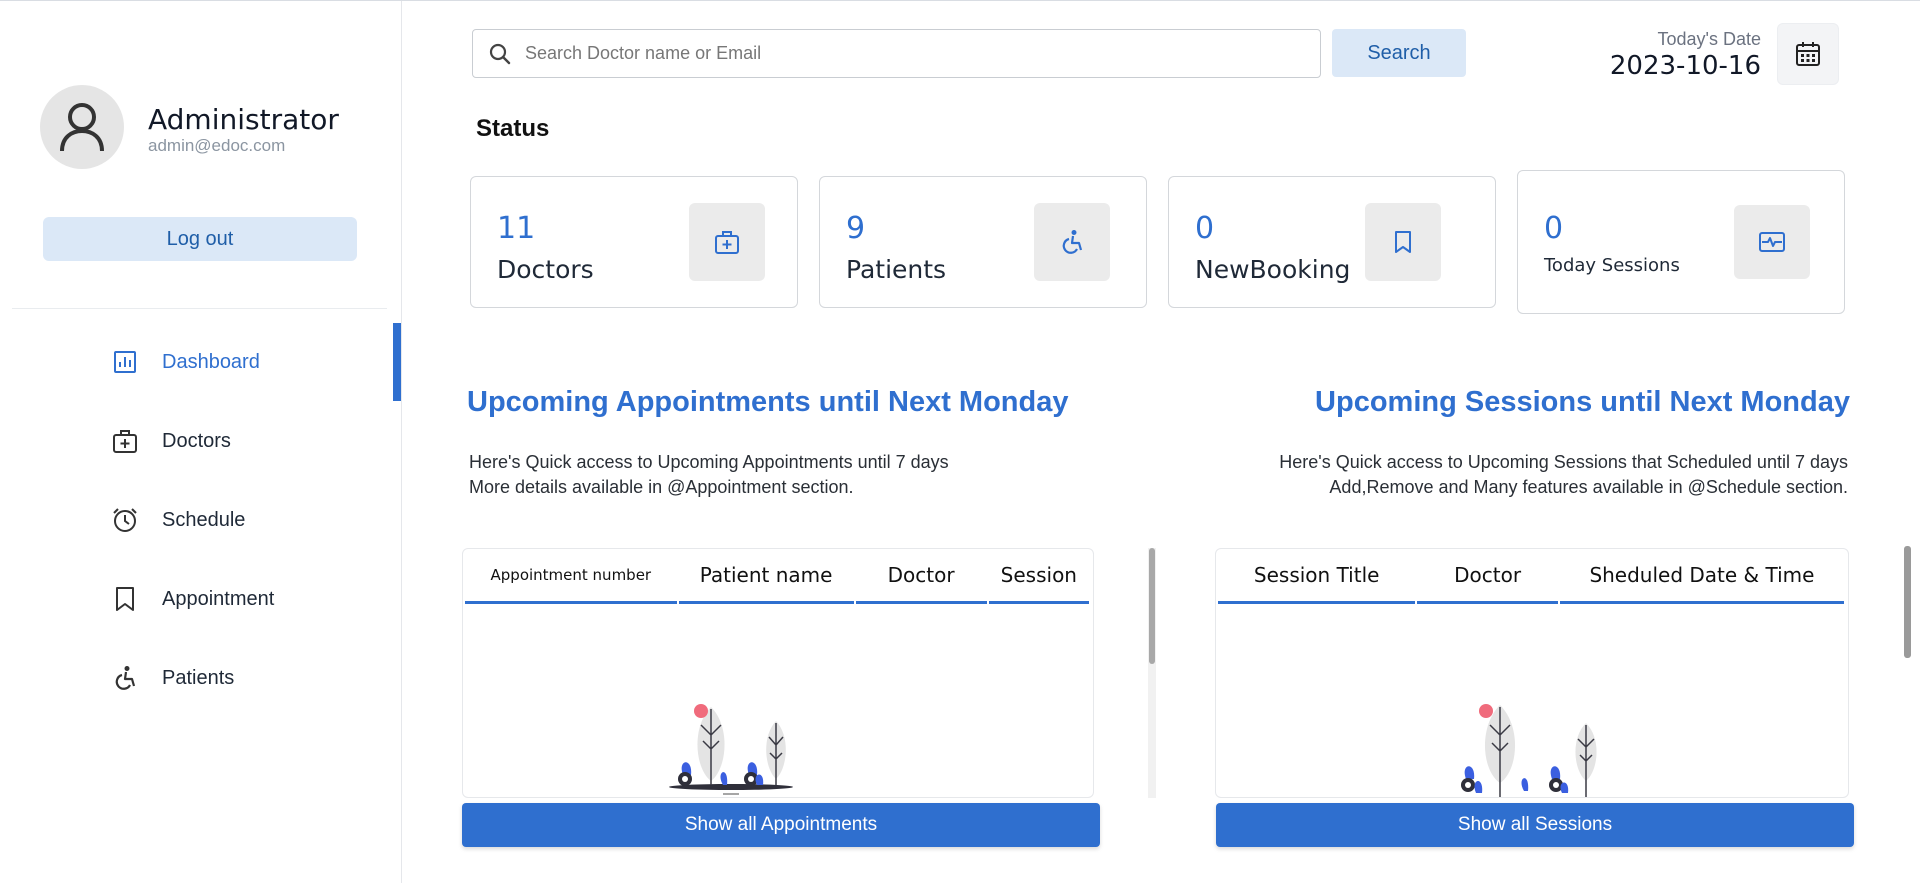 The width and height of the screenshot is (1920, 883). Describe the element at coordinates (905, 53) in the screenshot. I see `search-input` at that location.